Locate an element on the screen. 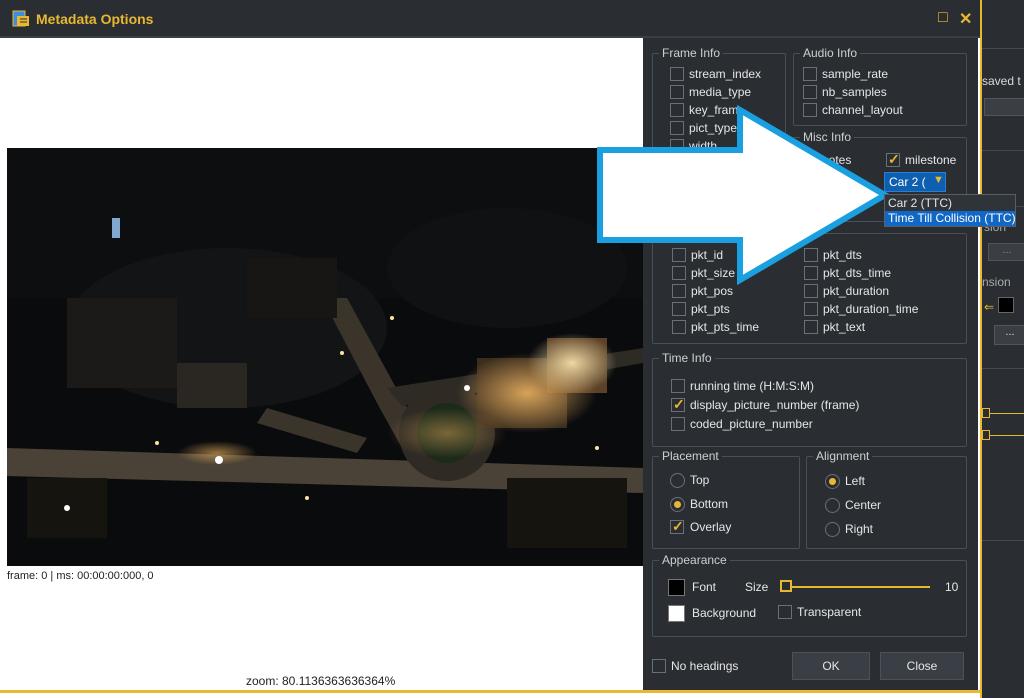 The height and width of the screenshot is (698, 1024). placement-top-label: Top is located at coordinates (700, 480).